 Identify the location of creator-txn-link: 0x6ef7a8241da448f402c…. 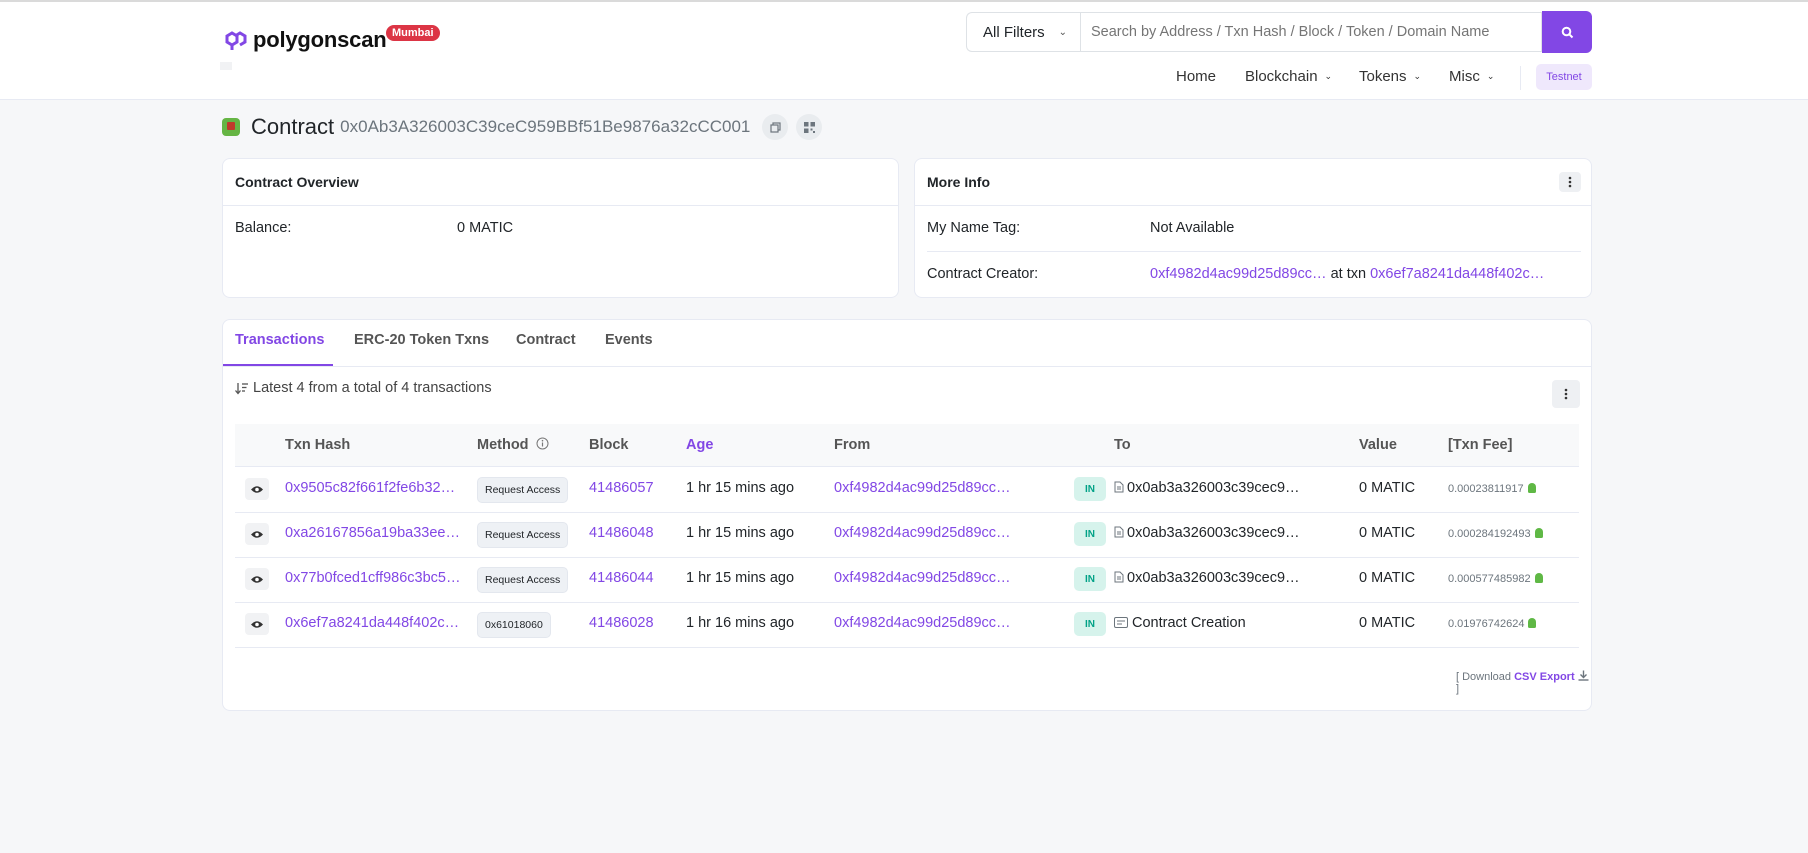
(1457, 274).